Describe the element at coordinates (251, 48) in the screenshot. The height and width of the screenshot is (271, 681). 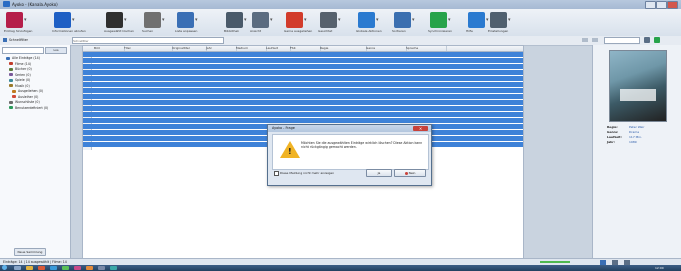
I see `column-header: Medium` at that location.